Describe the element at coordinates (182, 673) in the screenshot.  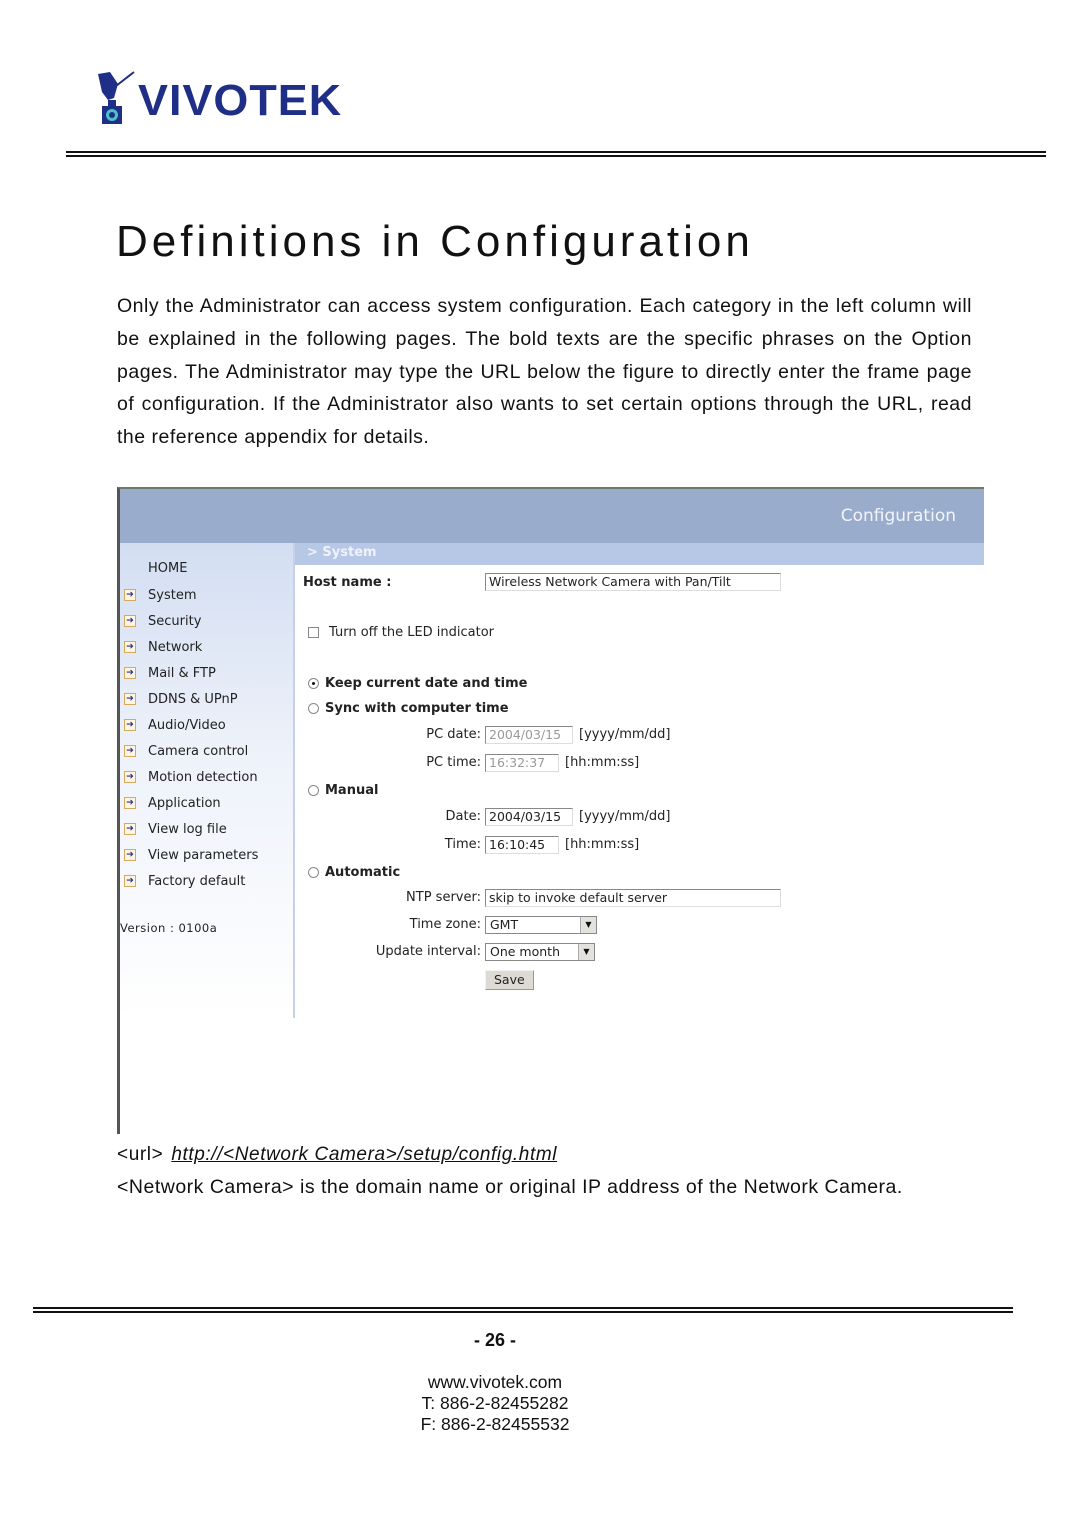
I see `sidebar-item-label: Mail & FTP` at that location.